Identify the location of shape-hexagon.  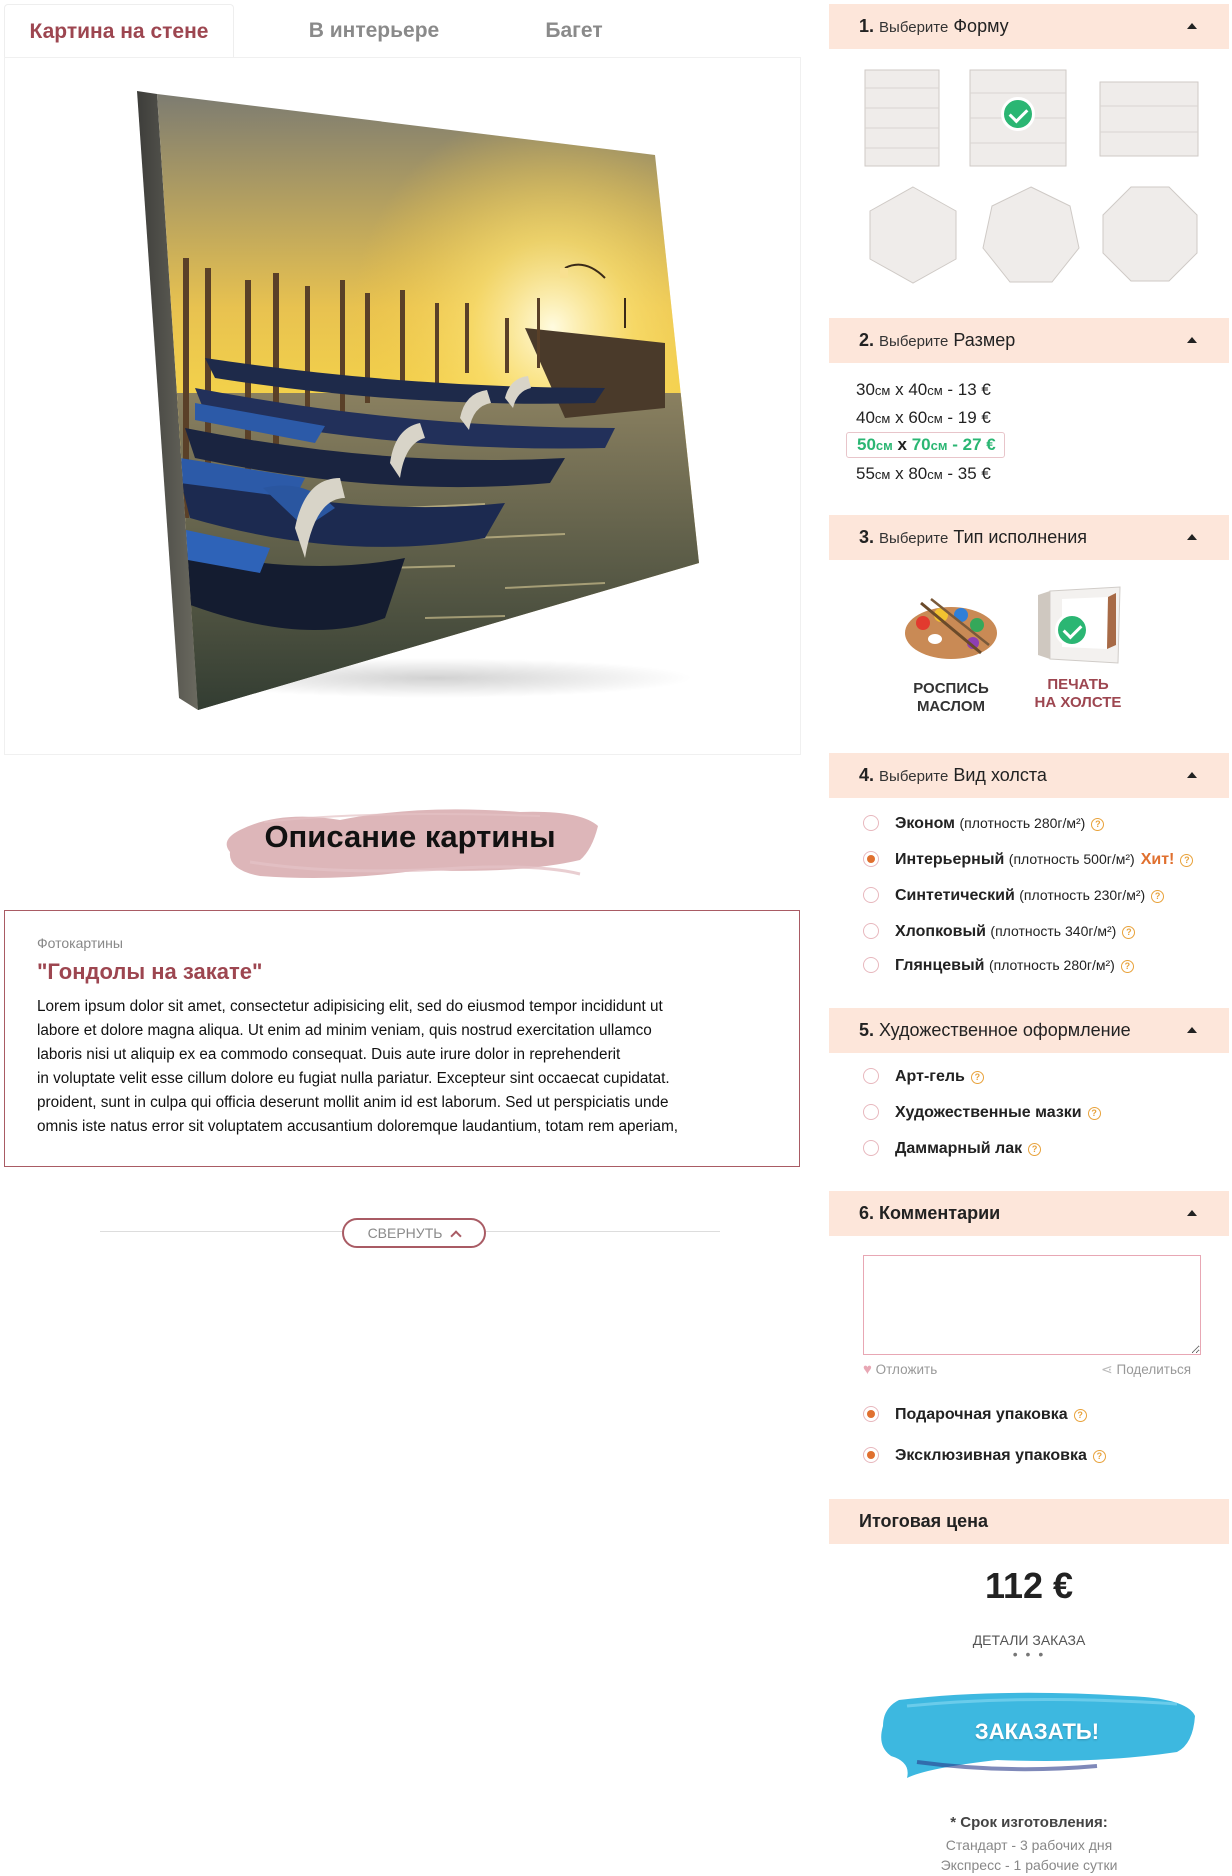
(913, 235).